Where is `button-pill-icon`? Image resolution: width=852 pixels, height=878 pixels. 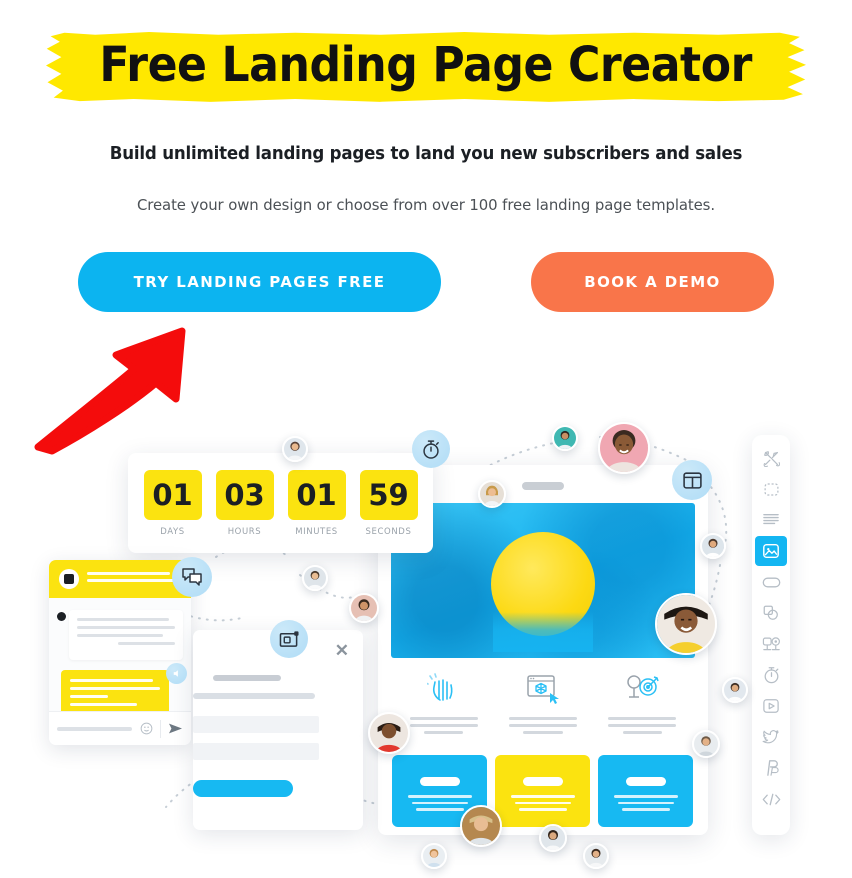
button-pill-icon is located at coordinates (771, 582).